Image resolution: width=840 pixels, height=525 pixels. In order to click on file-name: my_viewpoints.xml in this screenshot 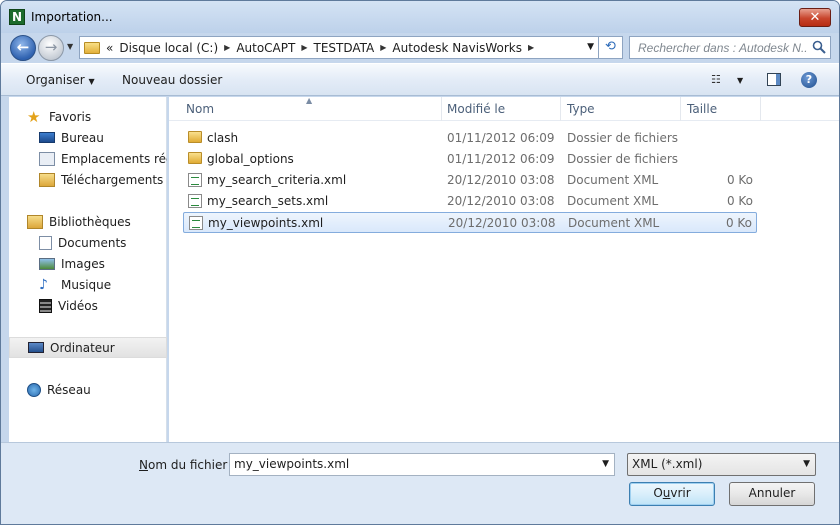, I will do `click(266, 223)`.